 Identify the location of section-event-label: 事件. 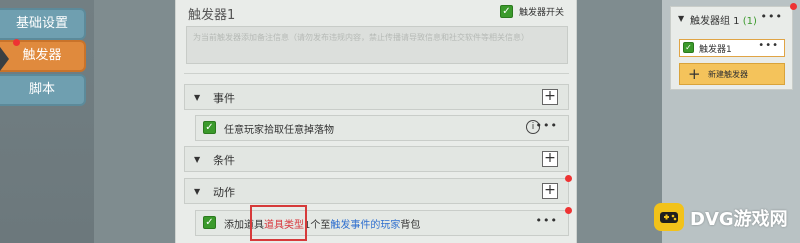
(224, 98).